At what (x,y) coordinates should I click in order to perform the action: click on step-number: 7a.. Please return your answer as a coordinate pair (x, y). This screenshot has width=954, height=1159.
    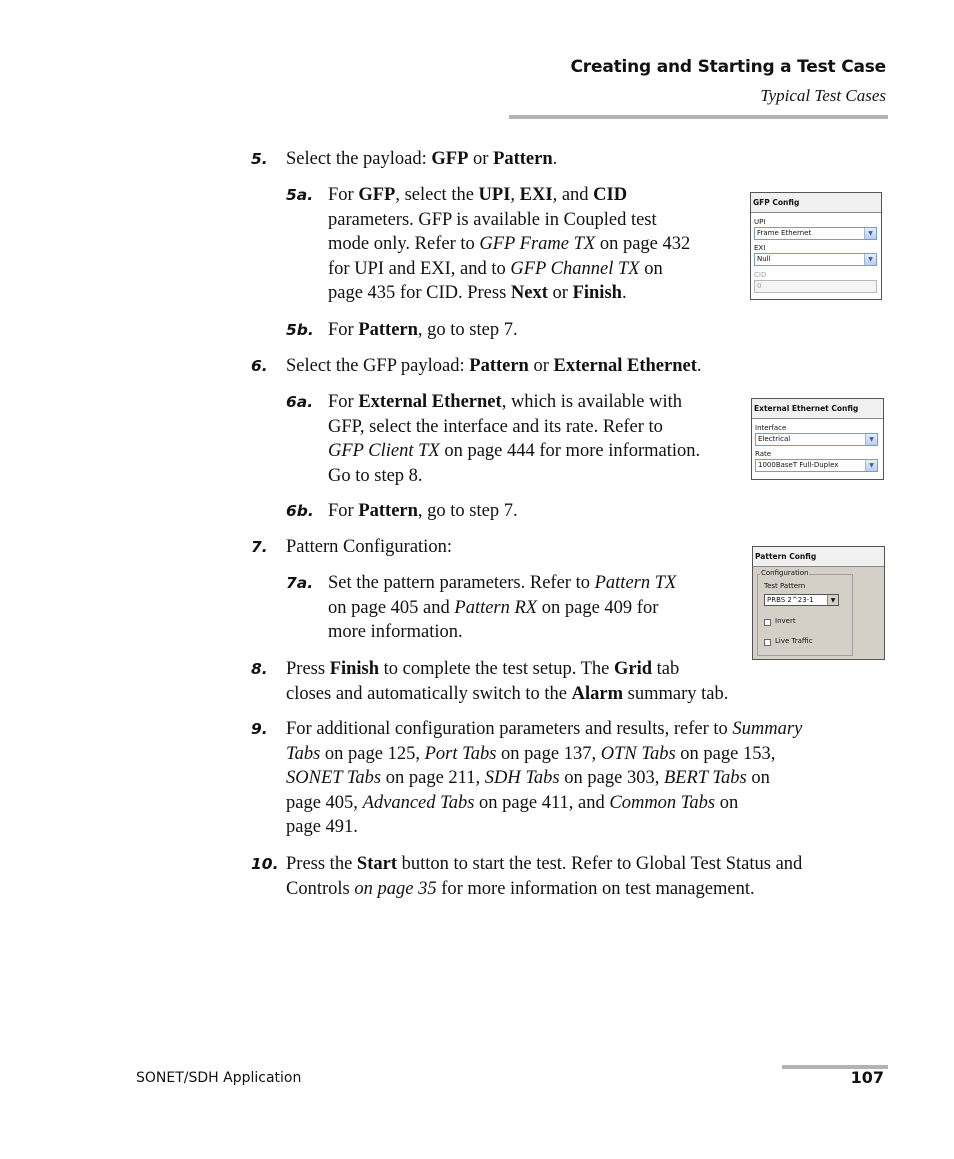
    Looking at the image, I should click on (300, 583).